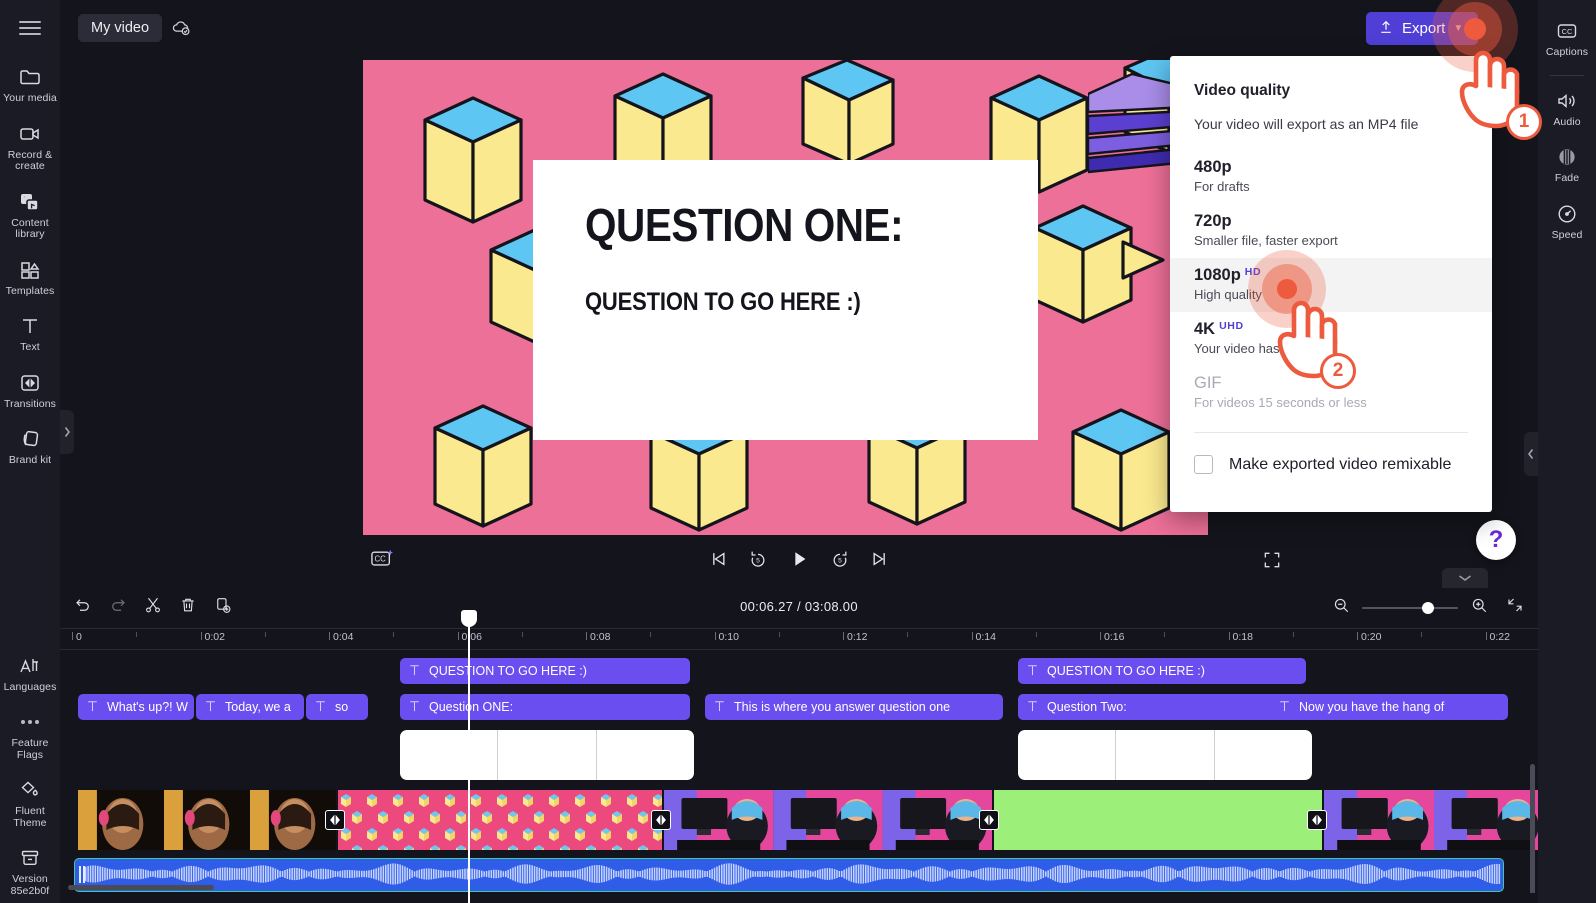 This screenshot has width=1596, height=903. Describe the element at coordinates (188, 605) in the screenshot. I see `delete-button` at that location.